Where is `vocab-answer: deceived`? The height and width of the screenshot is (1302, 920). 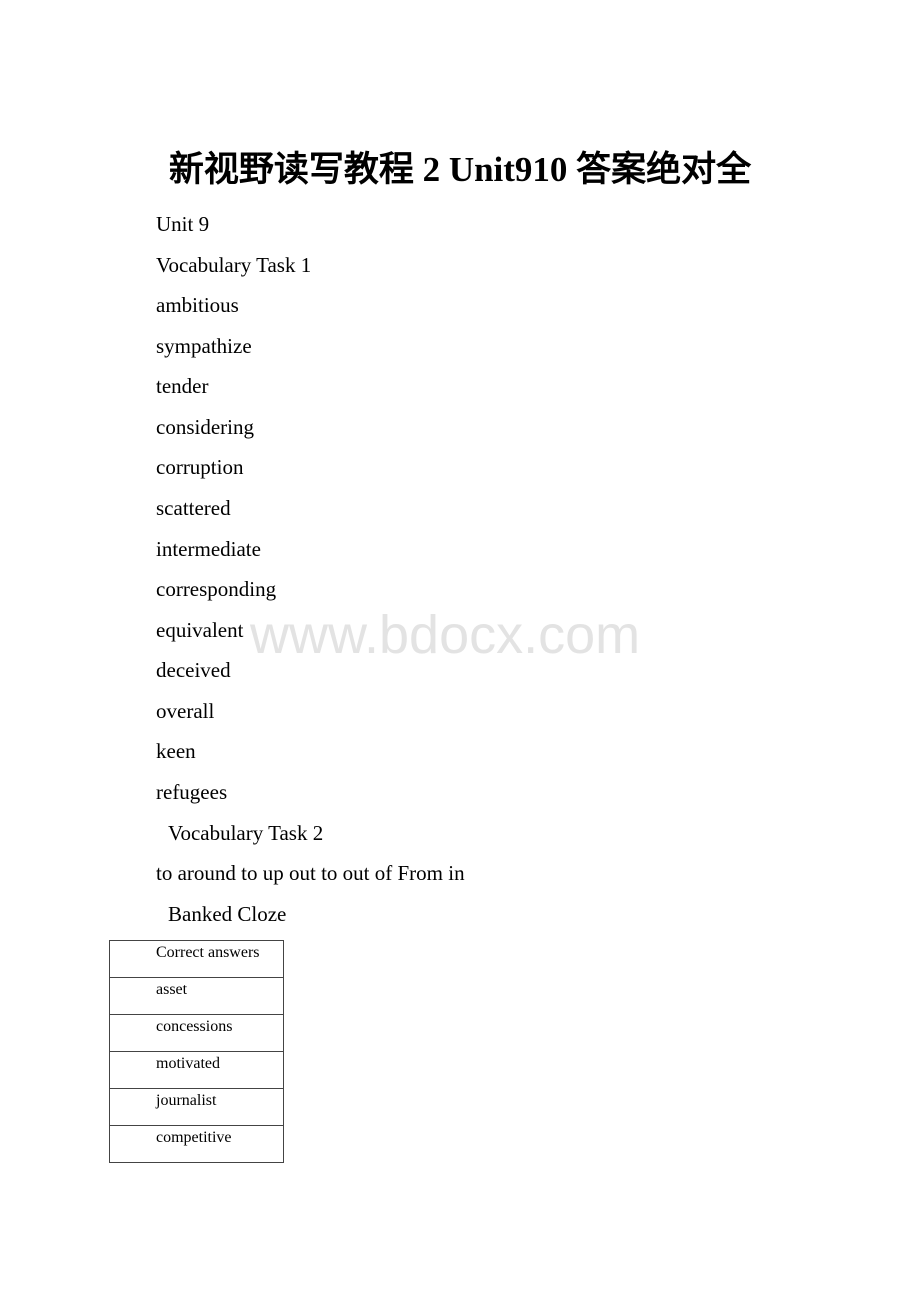 vocab-answer: deceived is located at coordinates (193, 670).